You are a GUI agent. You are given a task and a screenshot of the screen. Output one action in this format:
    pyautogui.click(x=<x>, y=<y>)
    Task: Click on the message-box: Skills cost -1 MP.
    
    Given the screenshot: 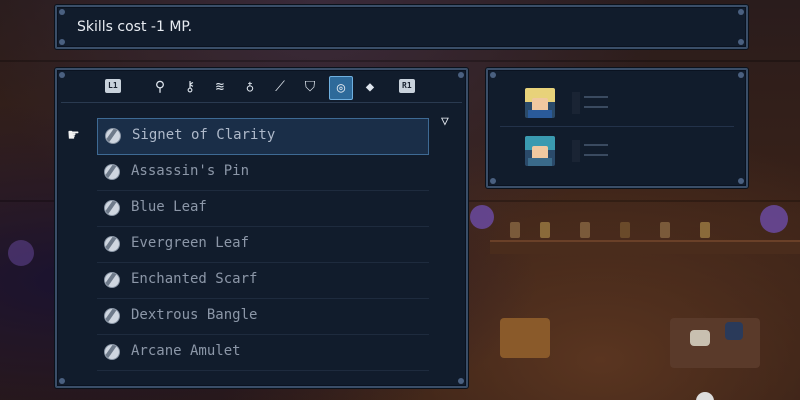 What is the action you would take?
    pyautogui.click(x=401, y=27)
    